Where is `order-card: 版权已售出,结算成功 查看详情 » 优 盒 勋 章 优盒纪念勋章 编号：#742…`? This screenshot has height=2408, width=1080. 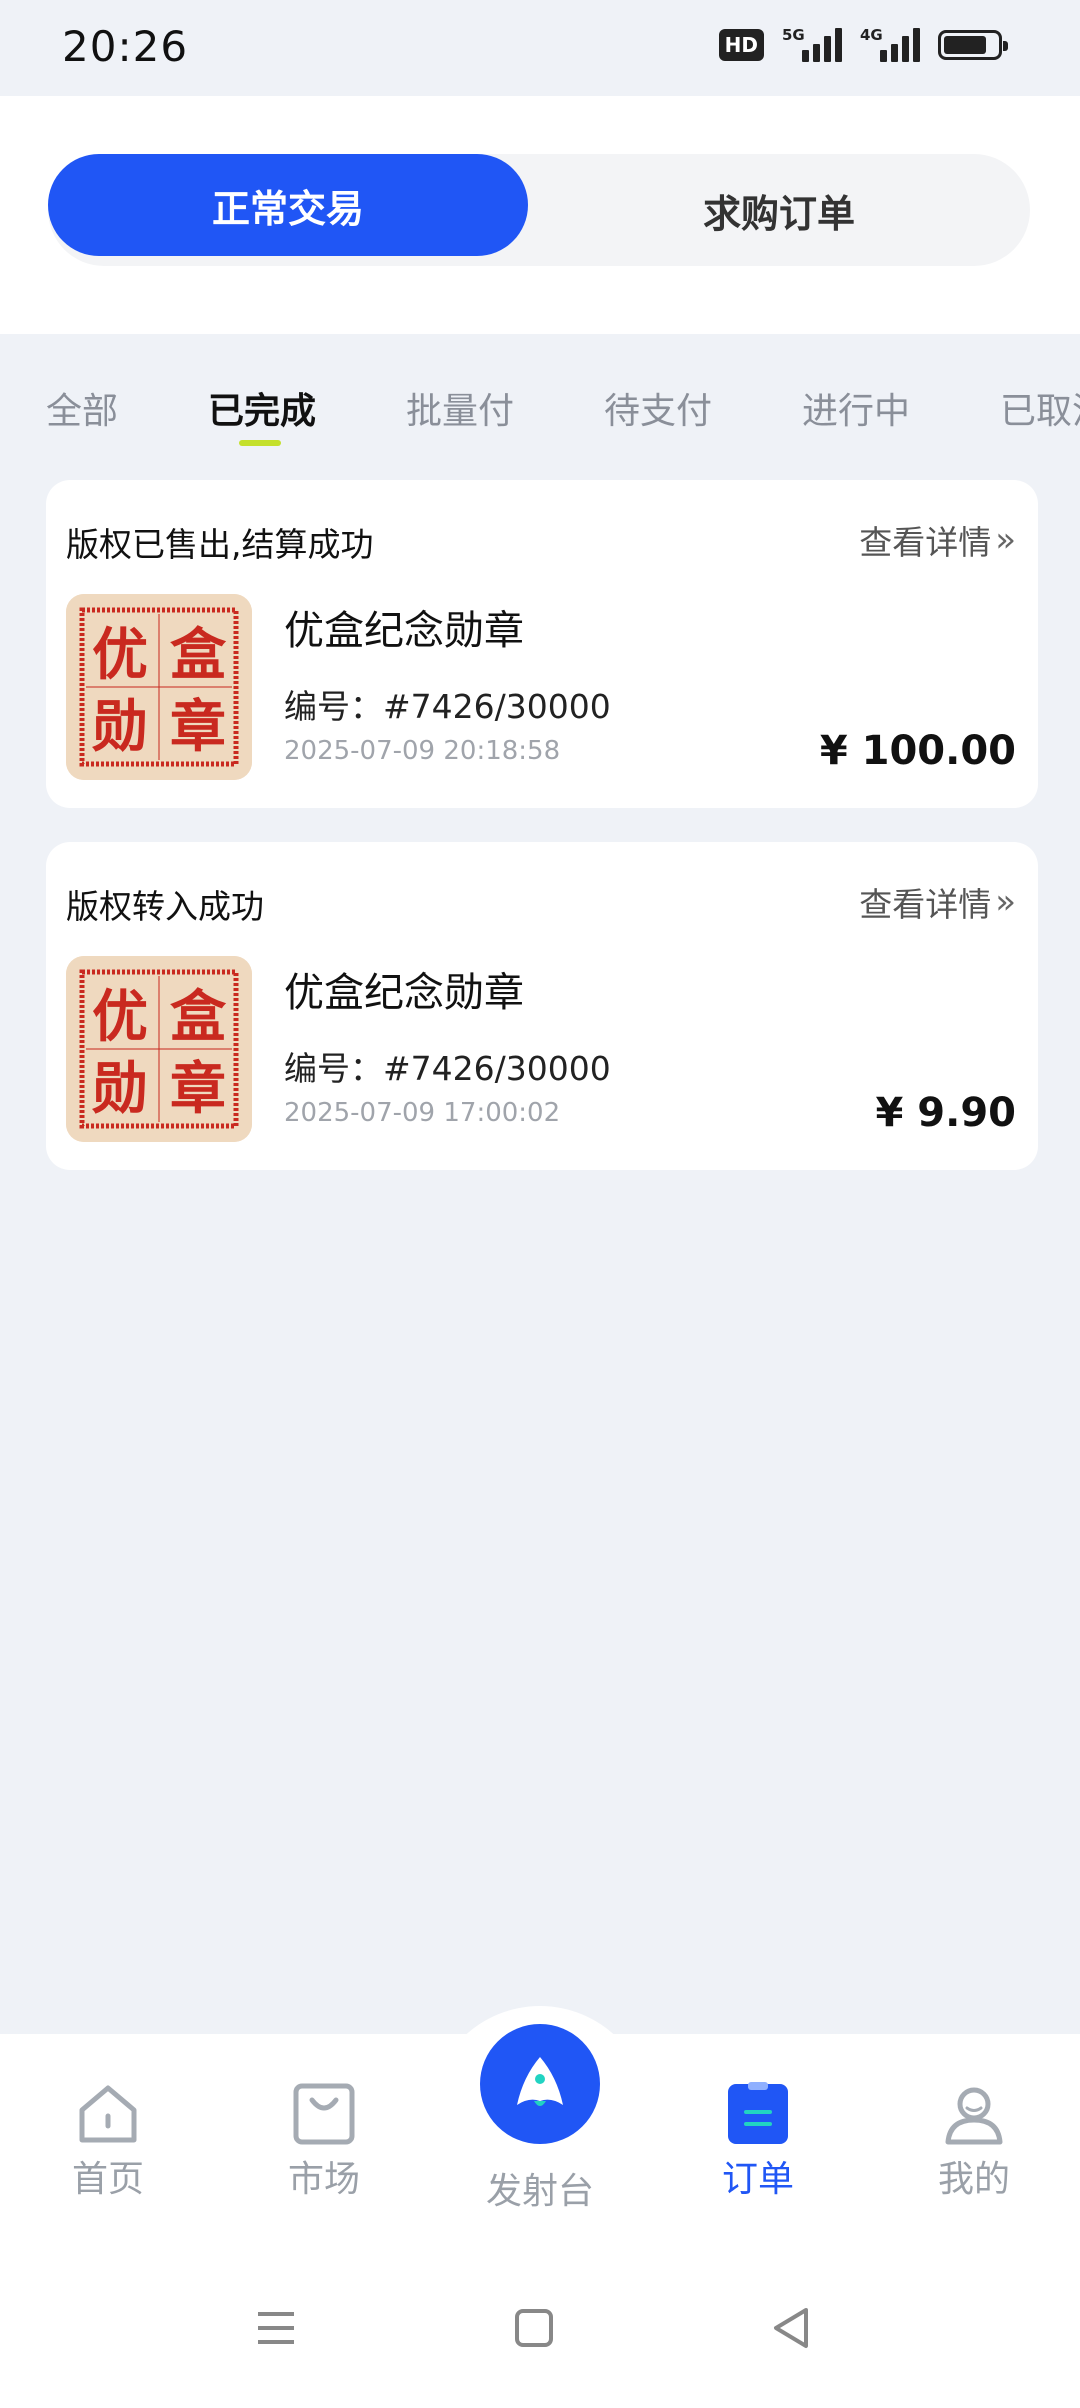
order-card: 版权已售出,结算成功 查看详情 » 优 盒 勋 章 优盒纪念勋章 编号：#742… is located at coordinates (542, 644).